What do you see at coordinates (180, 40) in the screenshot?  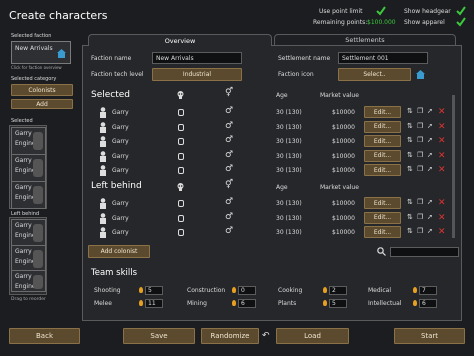 I see `tab-overview: Overview` at bounding box center [180, 40].